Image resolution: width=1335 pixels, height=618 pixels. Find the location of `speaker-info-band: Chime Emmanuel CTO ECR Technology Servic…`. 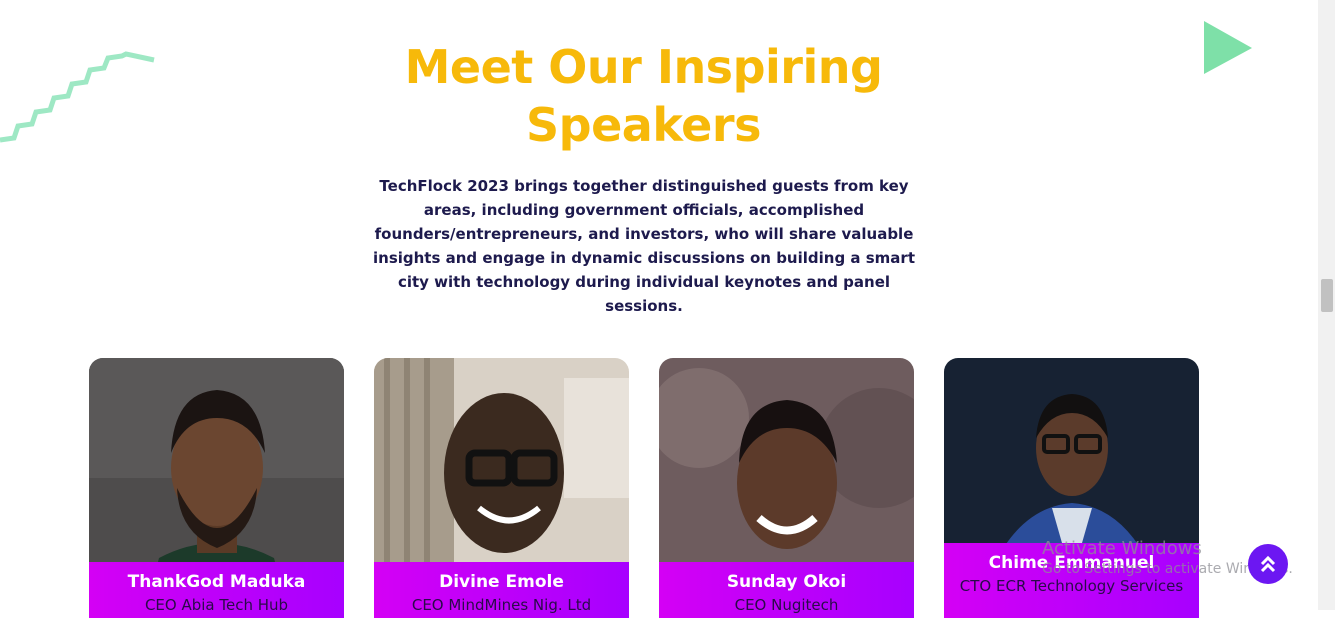

speaker-info-band: Chime Emmanuel CTO ECR Technology Servic… is located at coordinates (1071, 580).